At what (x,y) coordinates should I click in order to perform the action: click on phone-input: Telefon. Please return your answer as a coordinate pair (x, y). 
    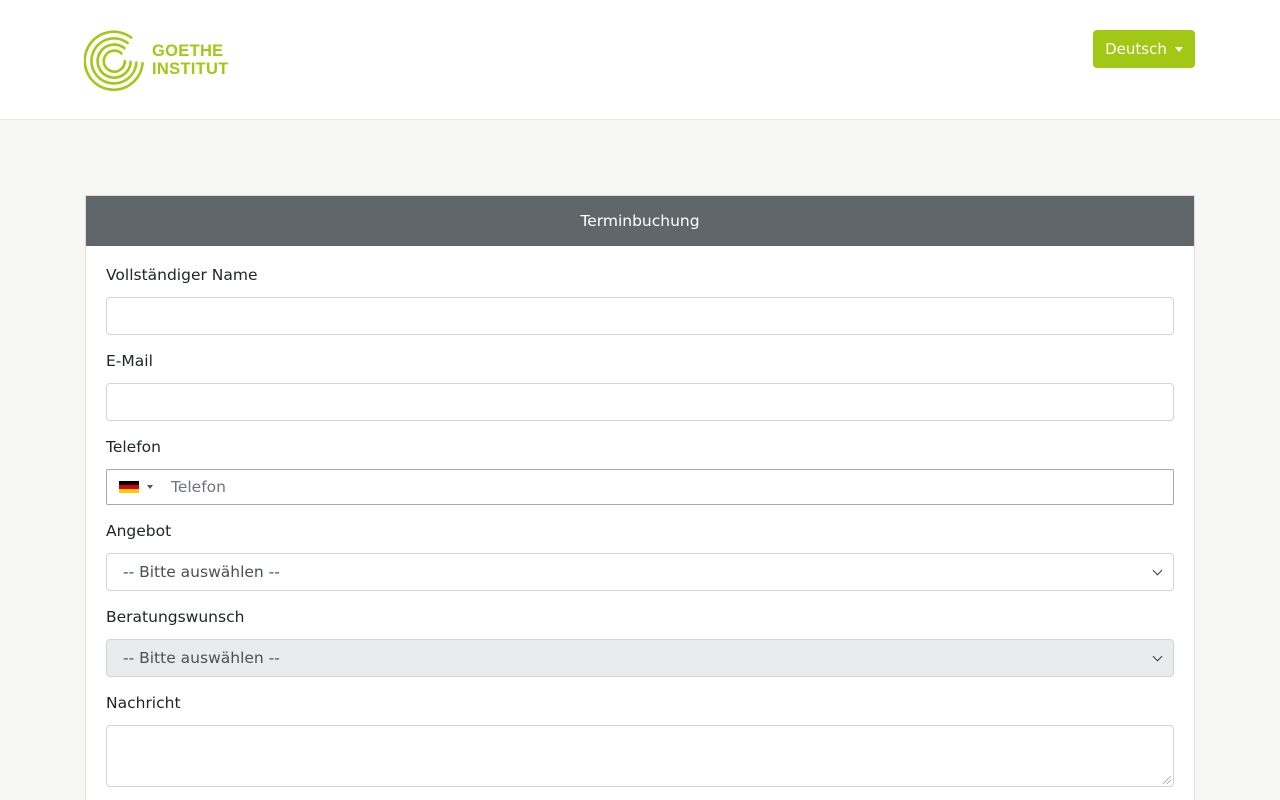
    Looking at the image, I should click on (640, 487).